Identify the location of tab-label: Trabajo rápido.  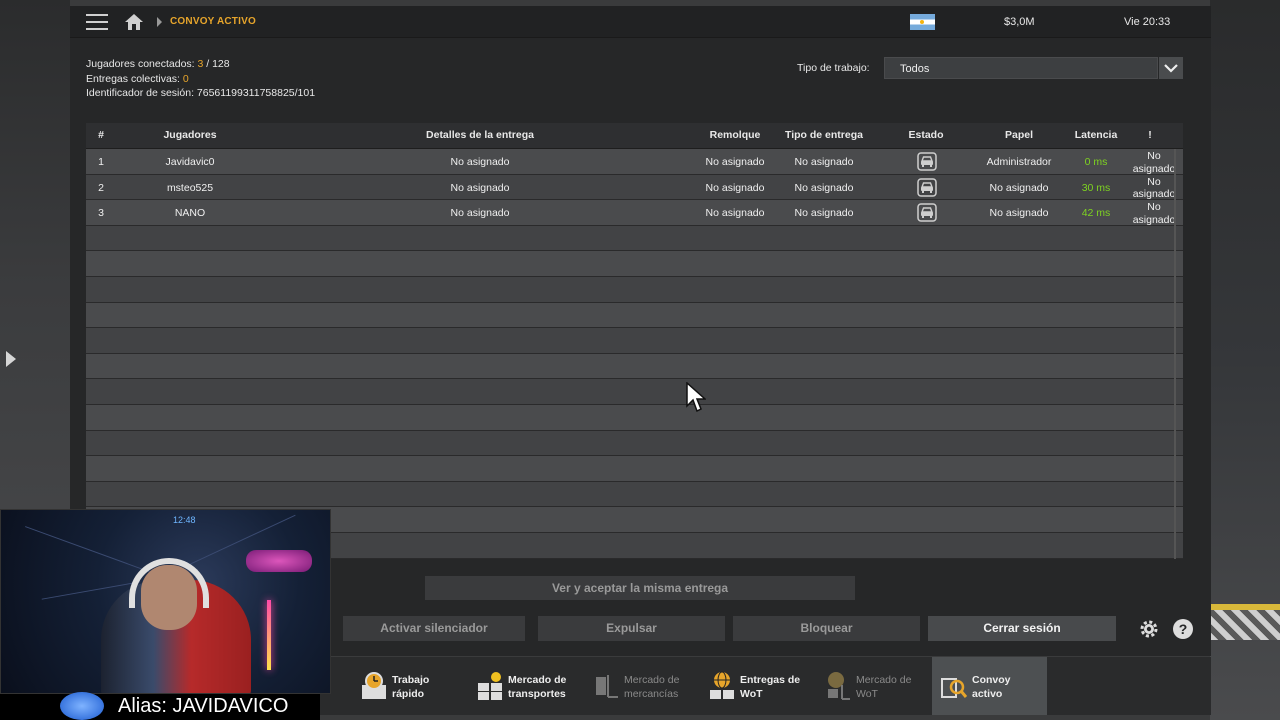
(411, 687).